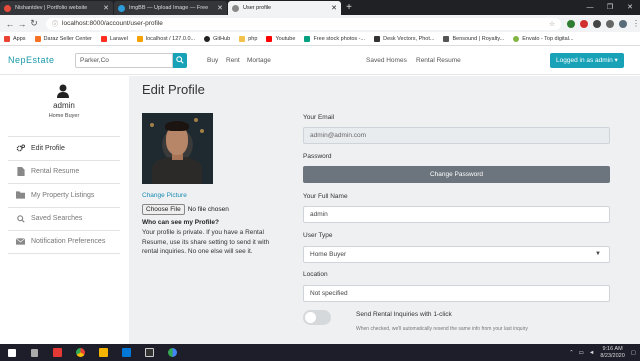 The width and height of the screenshot is (640, 361). I want to click on sidebar-item-rental-resume: Rental Resume, so click(64, 171).